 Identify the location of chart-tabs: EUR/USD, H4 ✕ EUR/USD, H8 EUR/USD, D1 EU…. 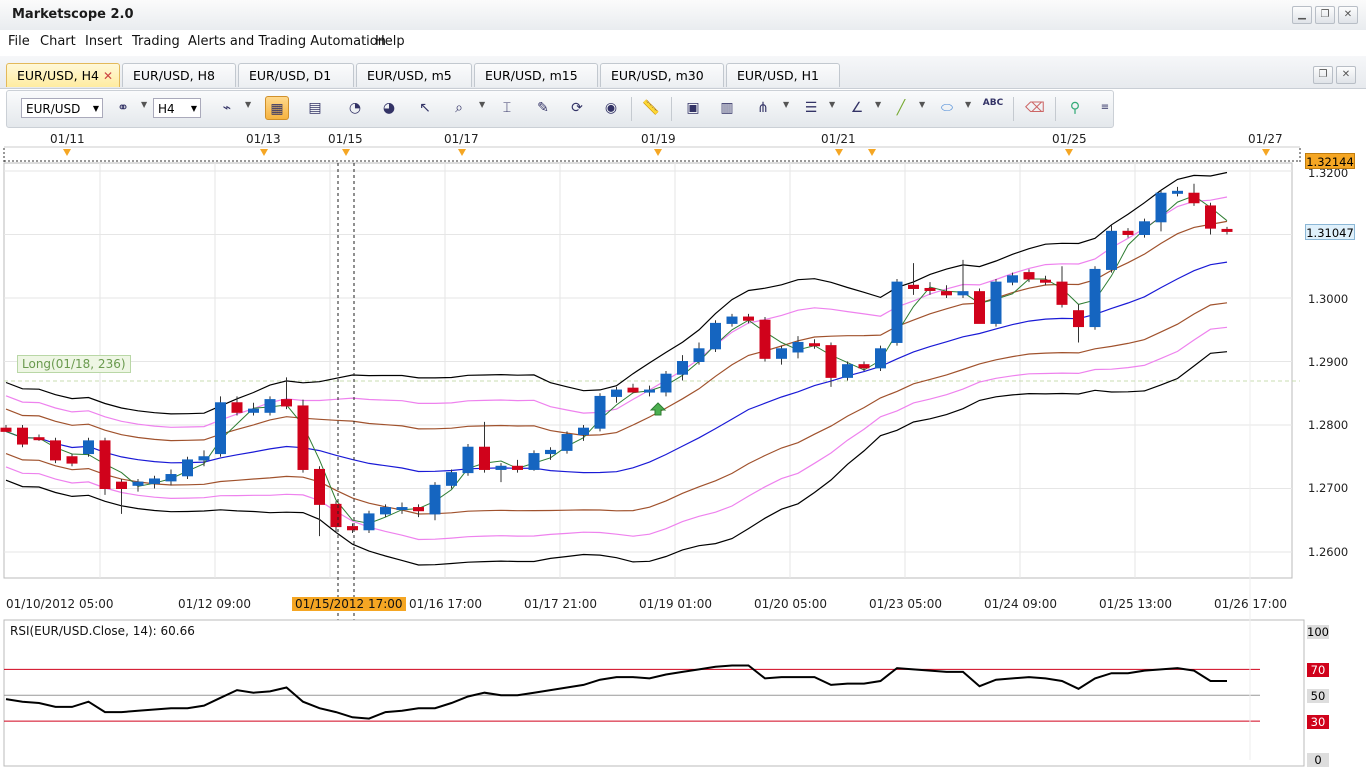
(683, 72).